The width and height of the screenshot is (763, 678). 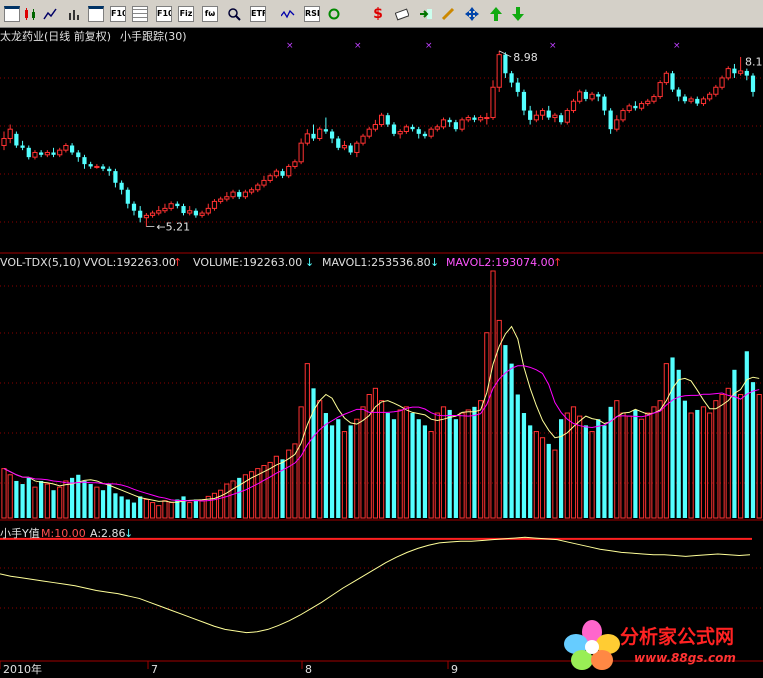 What do you see at coordinates (553, 46) in the screenshot?
I see `signal-marker: ×` at bounding box center [553, 46].